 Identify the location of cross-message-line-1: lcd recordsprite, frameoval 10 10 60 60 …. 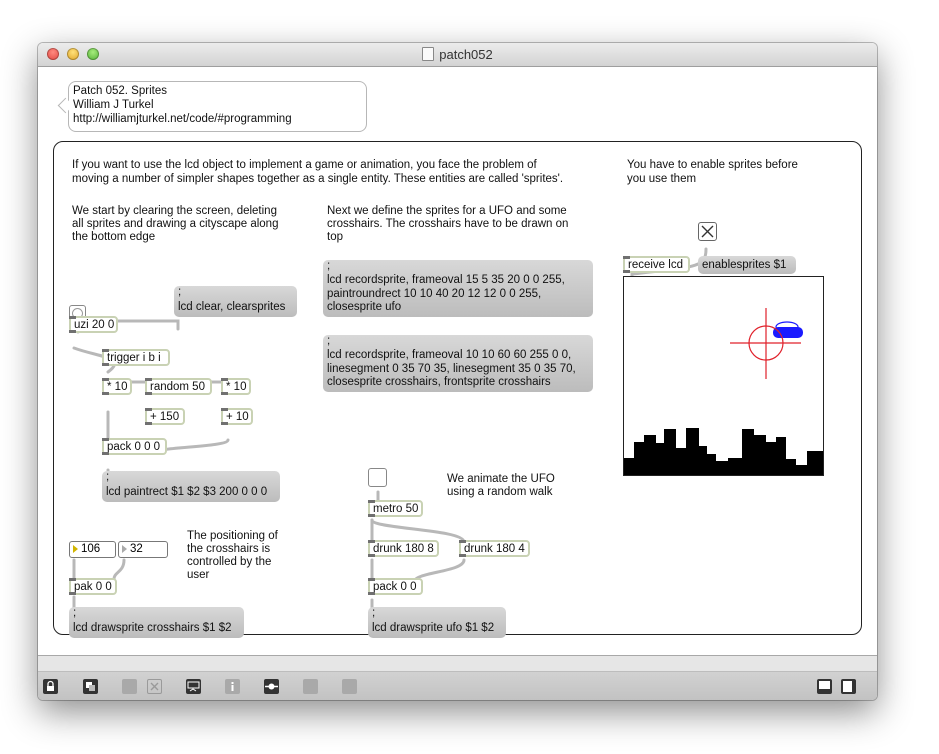
(449, 355).